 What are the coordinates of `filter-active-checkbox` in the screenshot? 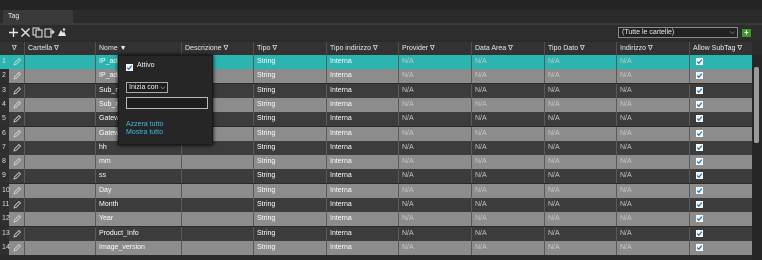 It's located at (129, 67).